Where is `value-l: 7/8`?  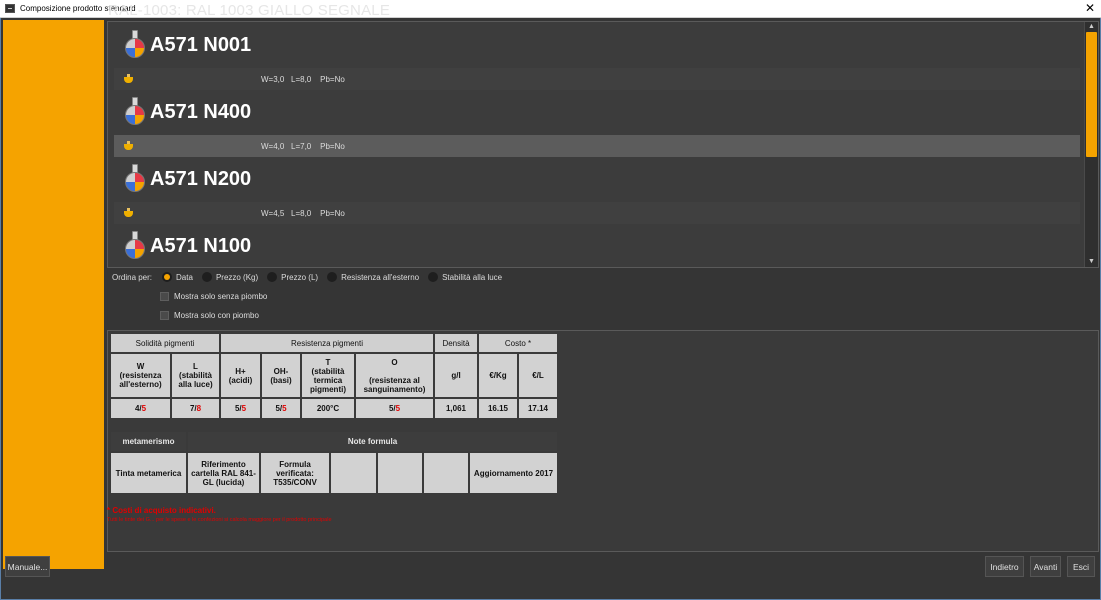
value-l: 7/8 is located at coordinates (195, 408).